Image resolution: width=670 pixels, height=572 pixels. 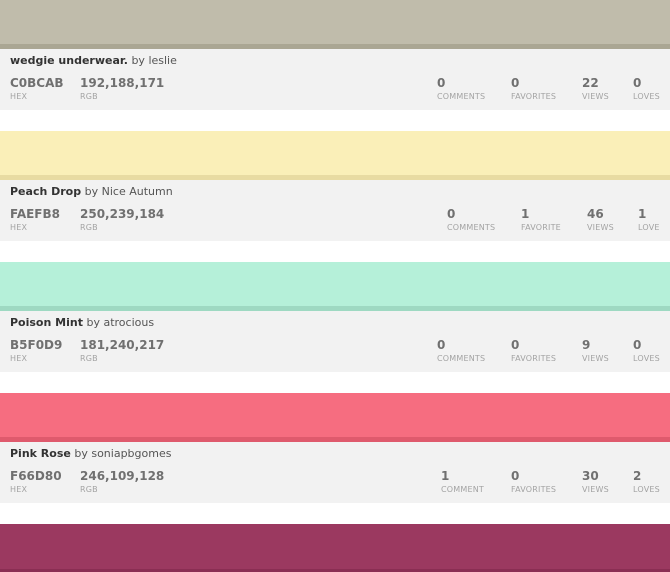 What do you see at coordinates (462, 482) in the screenshot?
I see `comments-stat: 1 COMMENT` at bounding box center [462, 482].